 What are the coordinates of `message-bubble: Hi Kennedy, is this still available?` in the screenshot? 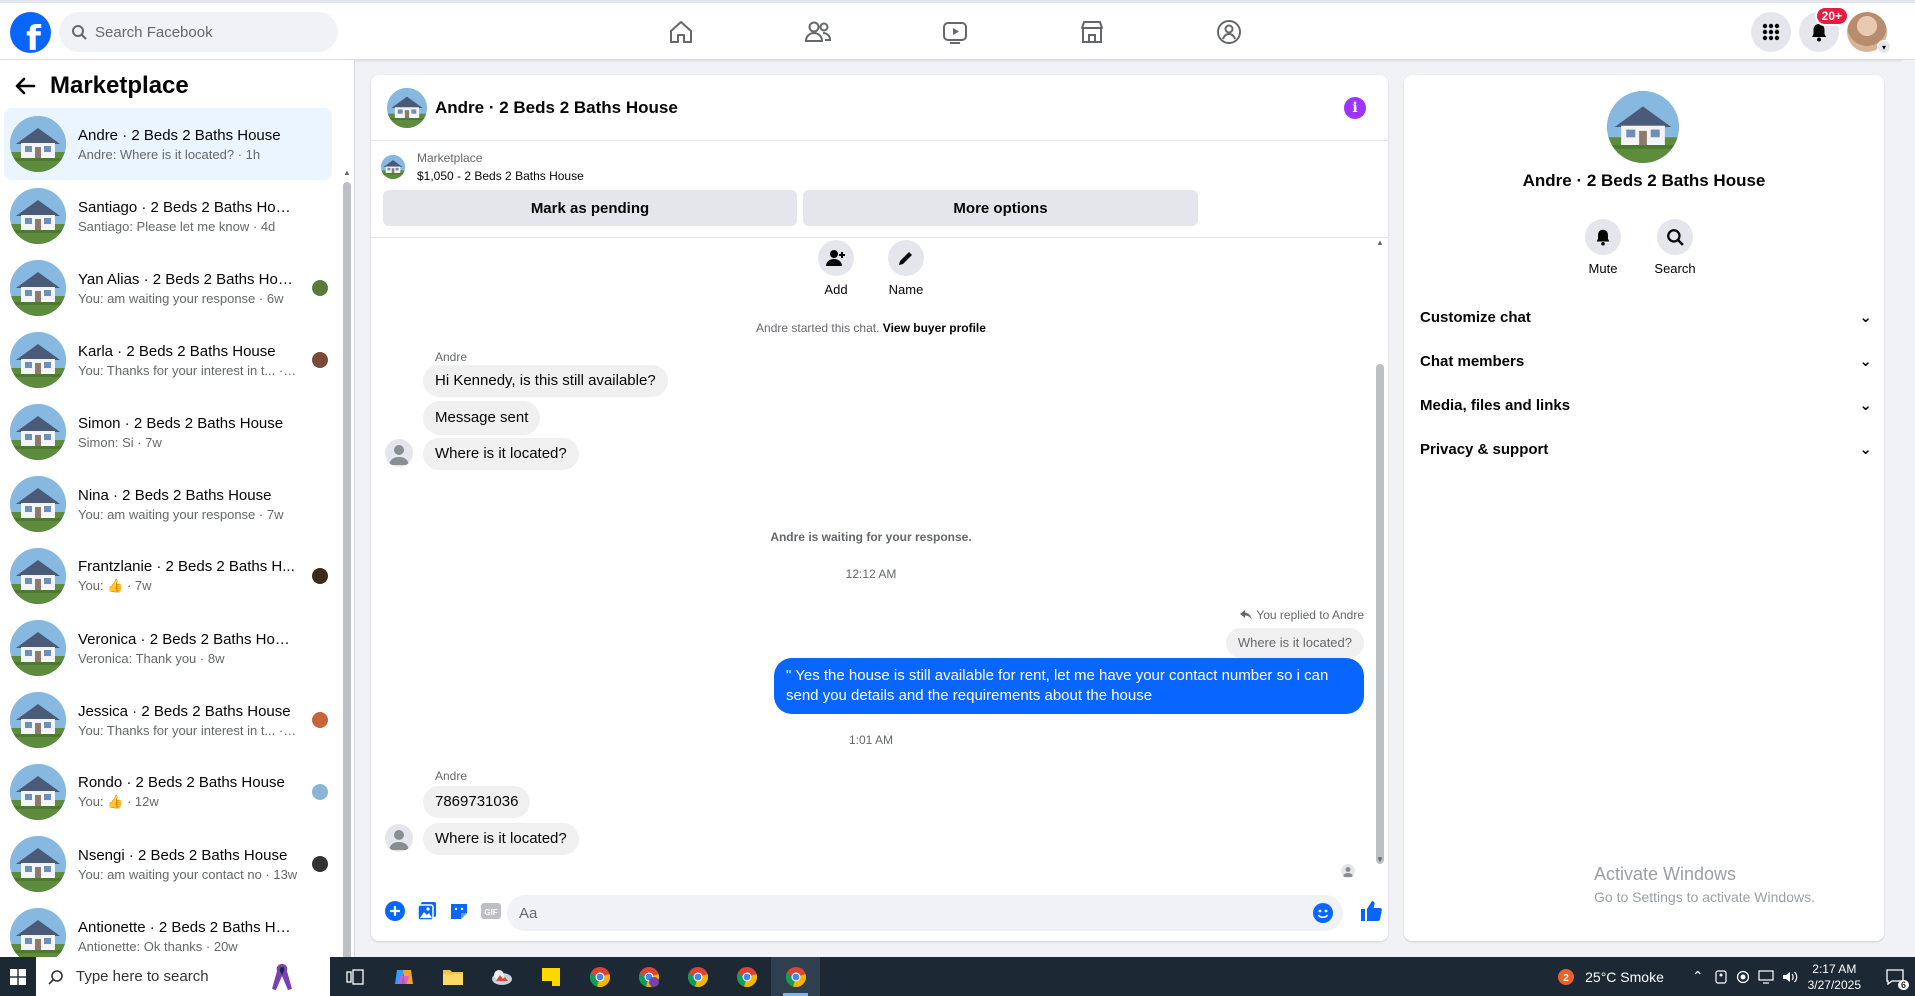 It's located at (545, 381).